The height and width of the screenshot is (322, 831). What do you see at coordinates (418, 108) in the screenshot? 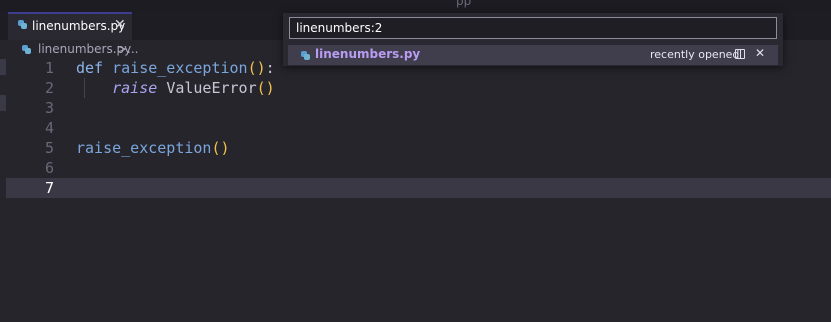
I see `code-line: 3` at bounding box center [418, 108].